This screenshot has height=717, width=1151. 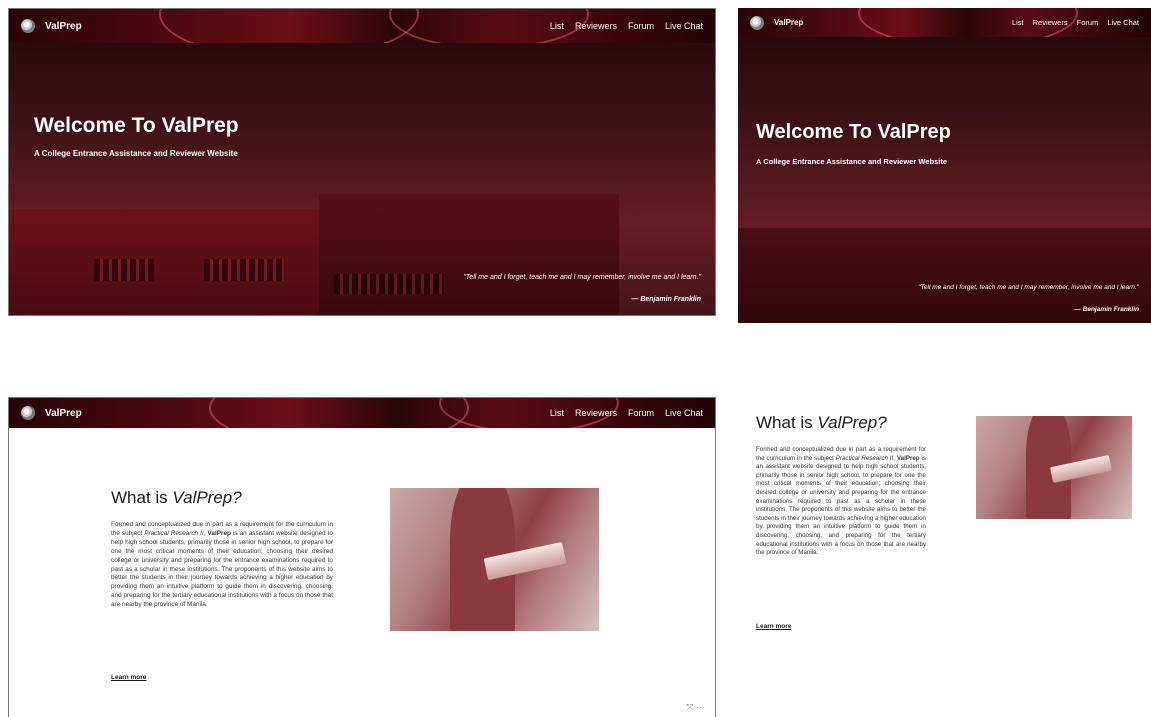 I want to click on building-silhouette, so click(x=469, y=254).